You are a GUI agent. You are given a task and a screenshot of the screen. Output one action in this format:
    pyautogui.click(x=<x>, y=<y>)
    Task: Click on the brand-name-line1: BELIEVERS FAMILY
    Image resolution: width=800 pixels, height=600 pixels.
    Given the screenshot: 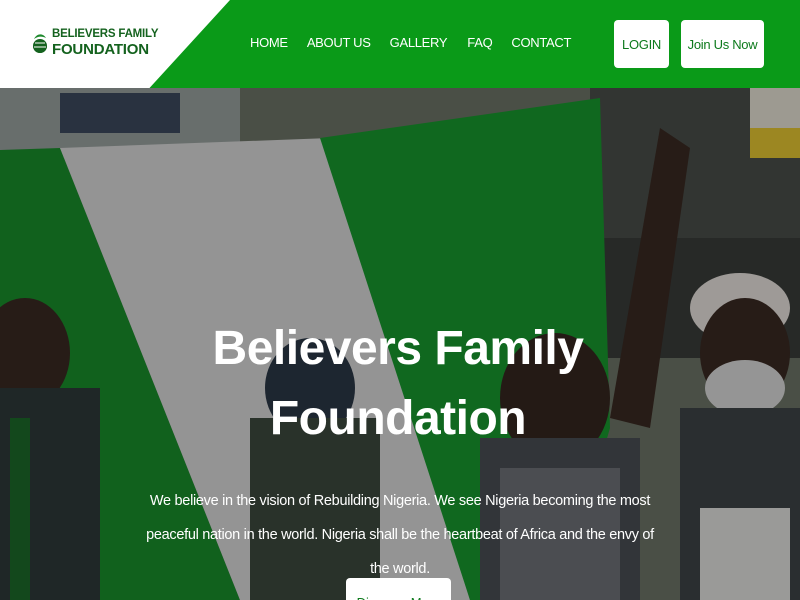 What is the action you would take?
    pyautogui.click(x=105, y=34)
    